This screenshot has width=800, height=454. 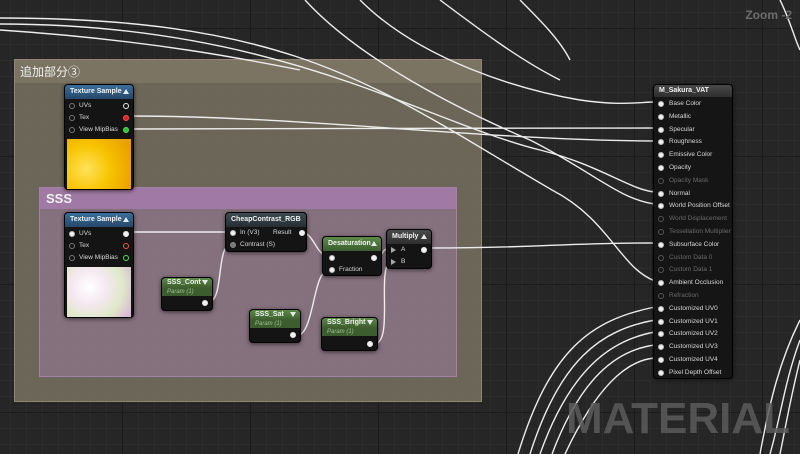 What do you see at coordinates (352, 244) in the screenshot?
I see `node-header: Desaturation` at bounding box center [352, 244].